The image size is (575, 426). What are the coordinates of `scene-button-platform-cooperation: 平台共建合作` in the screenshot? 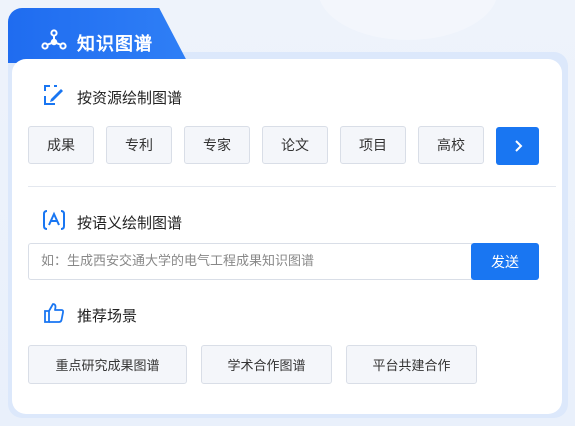 It's located at (411, 364).